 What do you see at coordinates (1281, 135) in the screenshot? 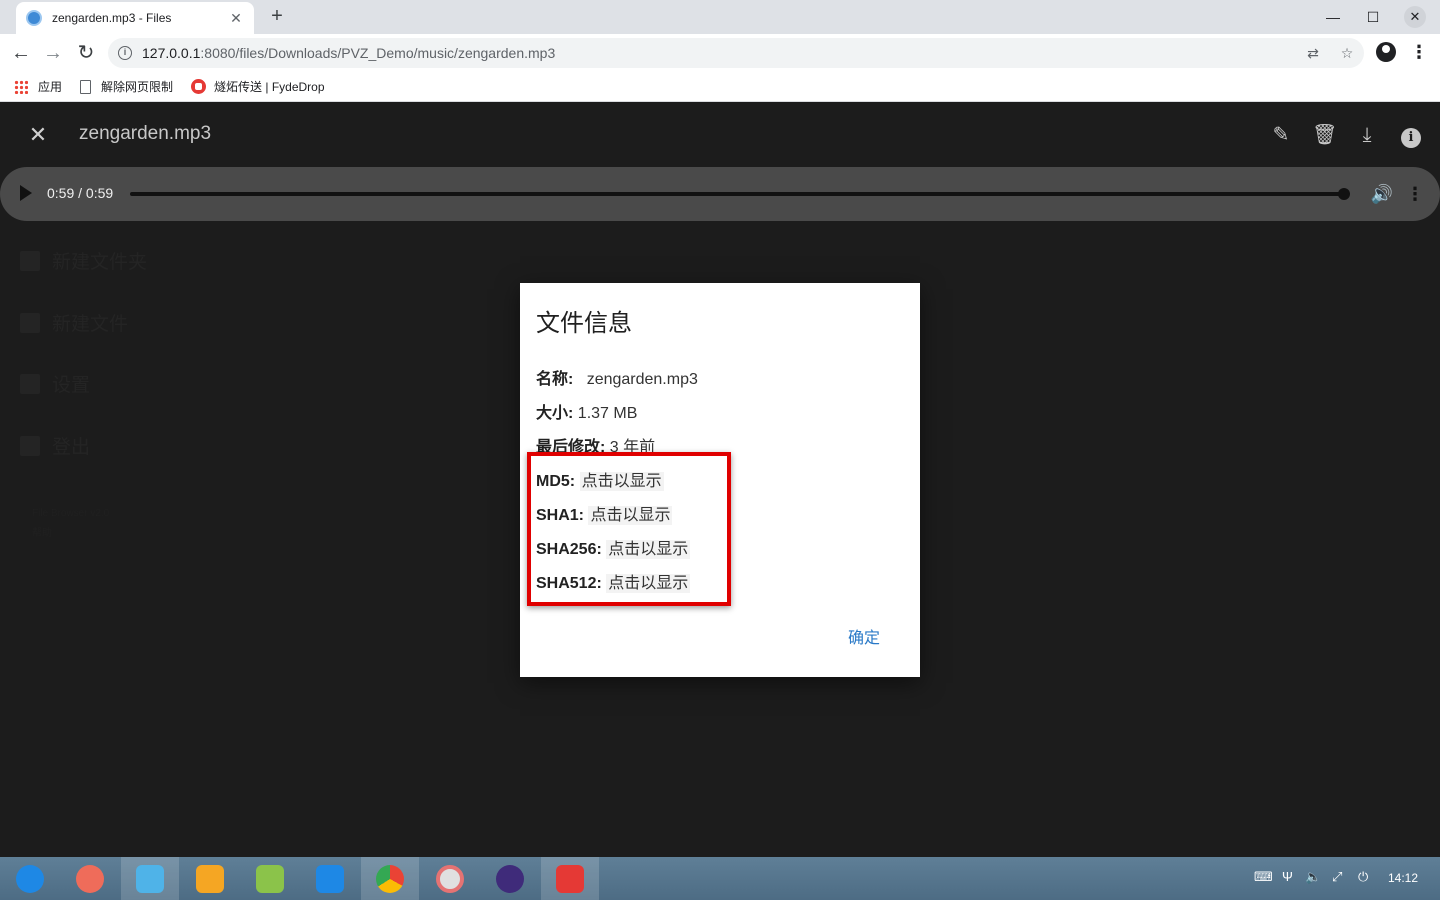
I see `rename-pencil-icon: ✎` at bounding box center [1281, 135].